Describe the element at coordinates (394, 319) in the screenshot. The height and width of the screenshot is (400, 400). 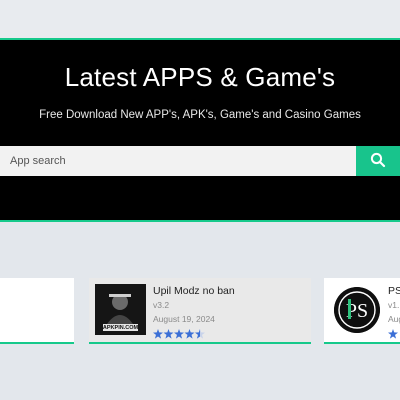
I see `app-date: Aug` at that location.